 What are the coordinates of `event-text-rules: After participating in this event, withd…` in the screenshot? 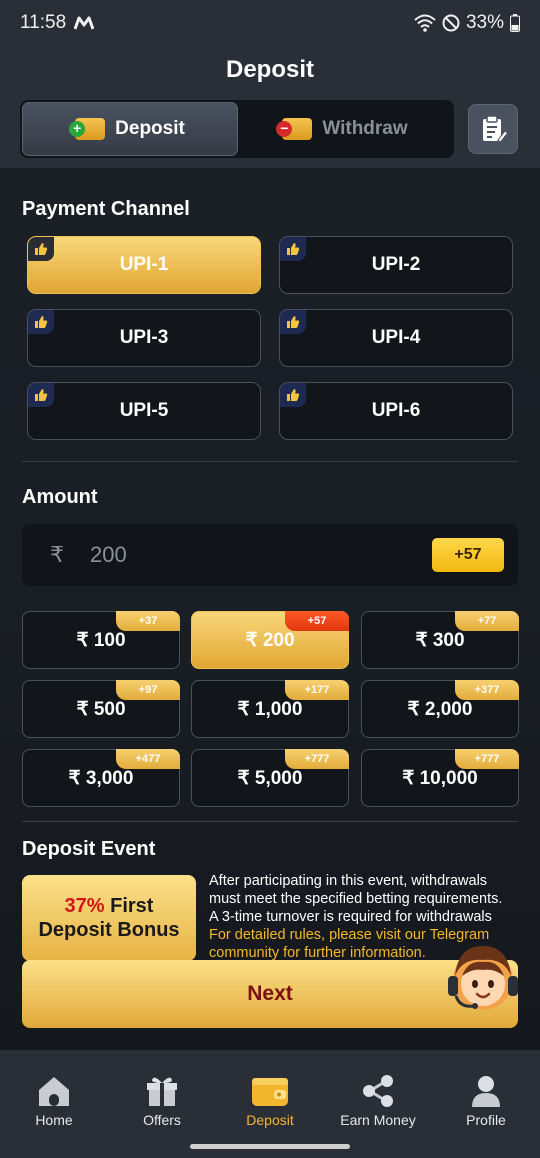 It's located at (356, 899).